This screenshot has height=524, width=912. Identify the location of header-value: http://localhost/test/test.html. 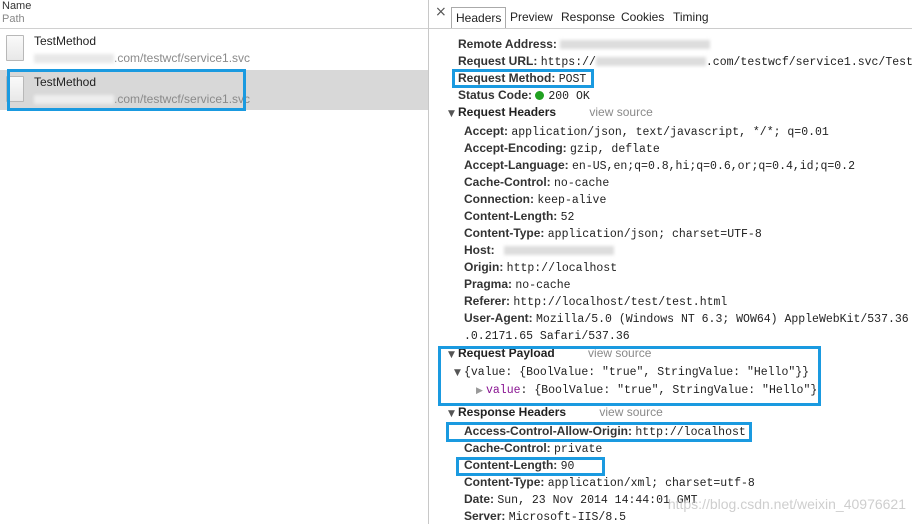
(620, 302).